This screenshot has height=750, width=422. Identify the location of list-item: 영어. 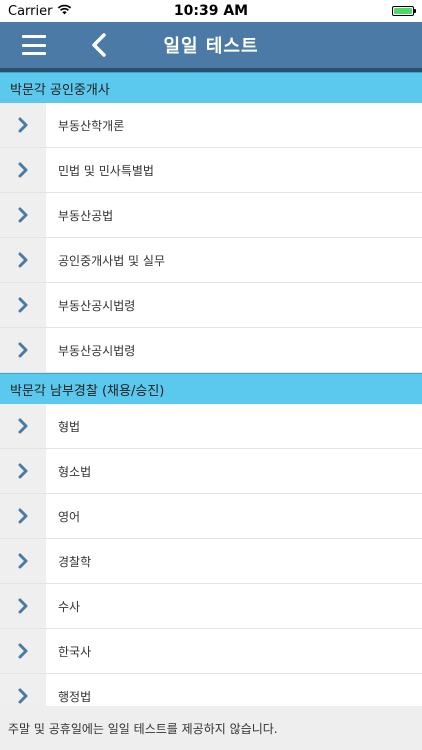
(211, 516).